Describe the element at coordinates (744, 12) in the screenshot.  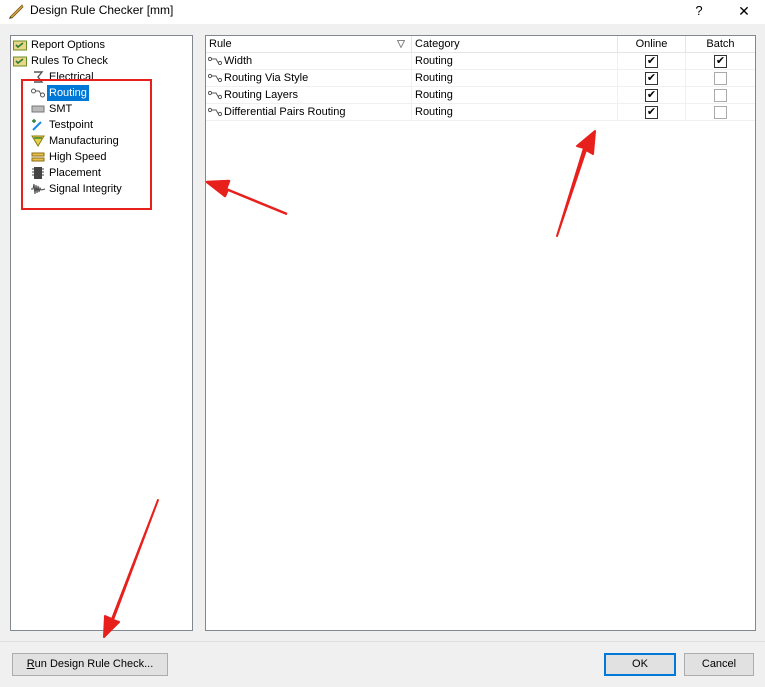
I see `close-button: ✕` at that location.